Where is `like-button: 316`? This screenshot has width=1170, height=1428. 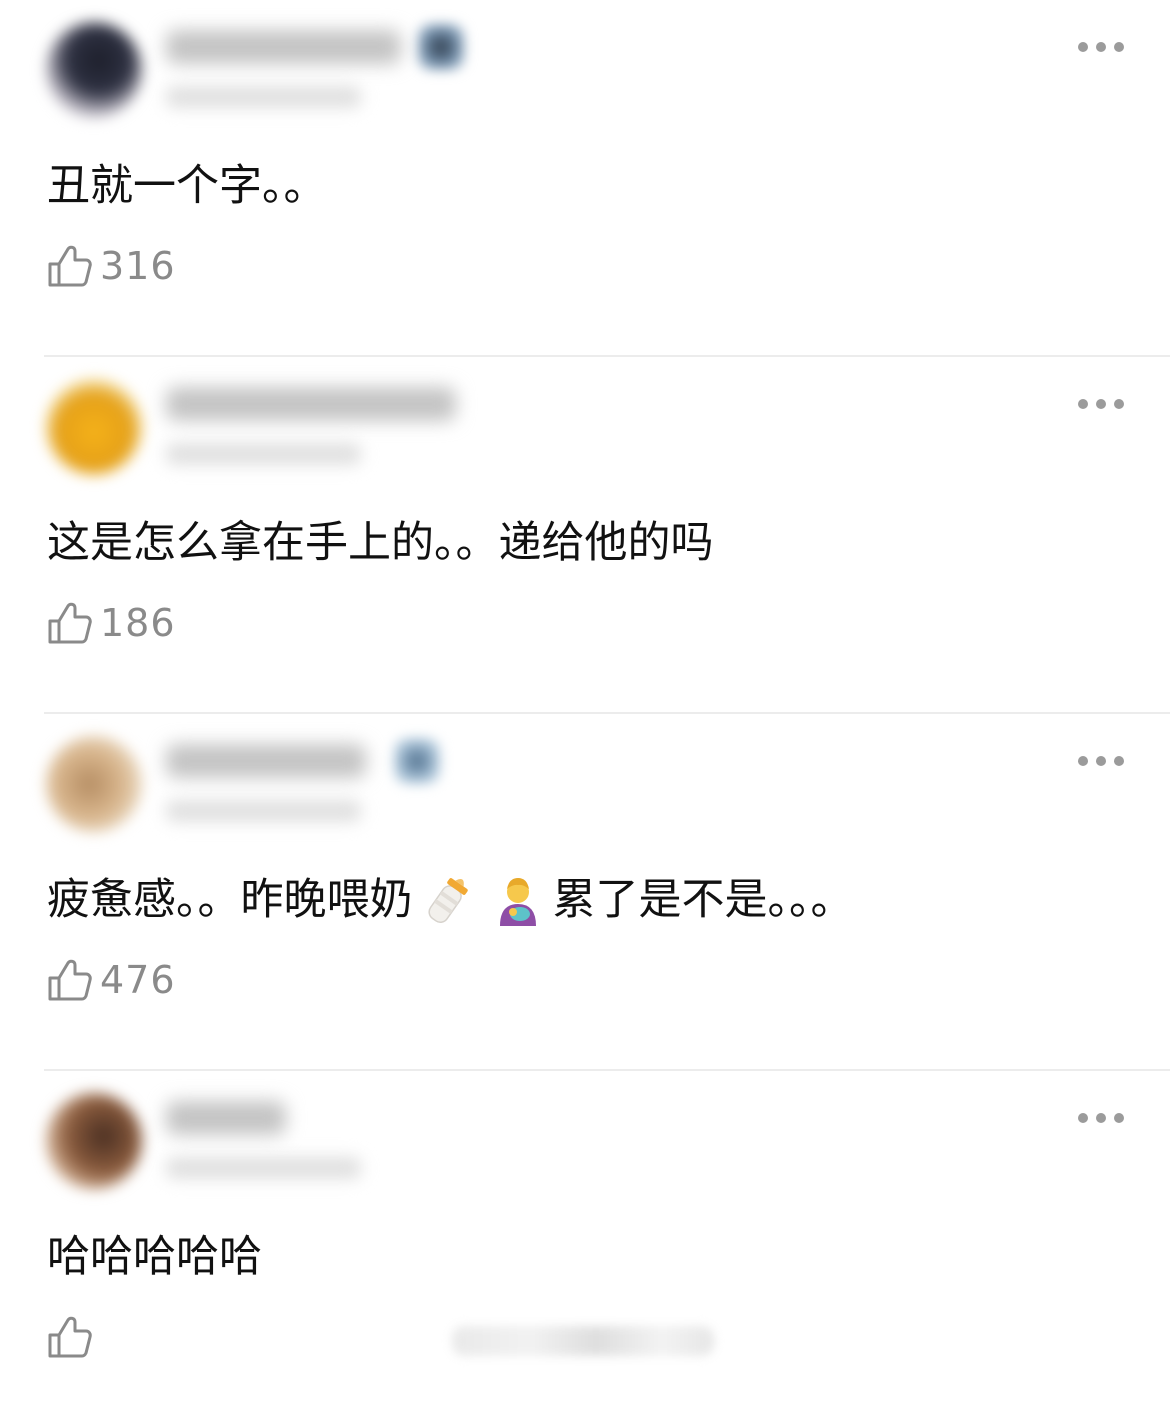 like-button: 316 is located at coordinates (111, 266).